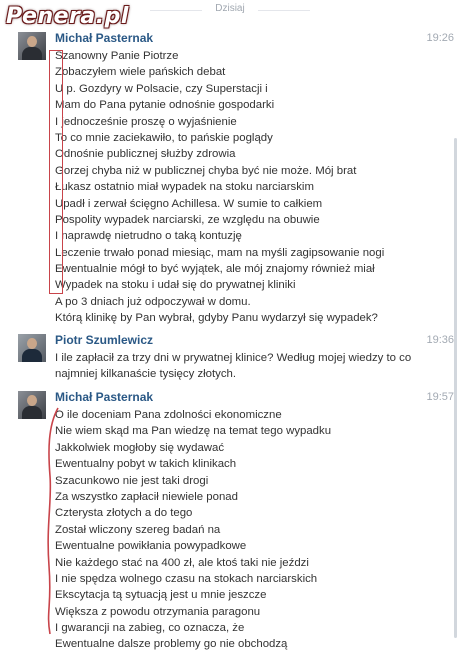  I want to click on message-line: Zobaczyłem wiele pańskich debat, so click(140, 72).